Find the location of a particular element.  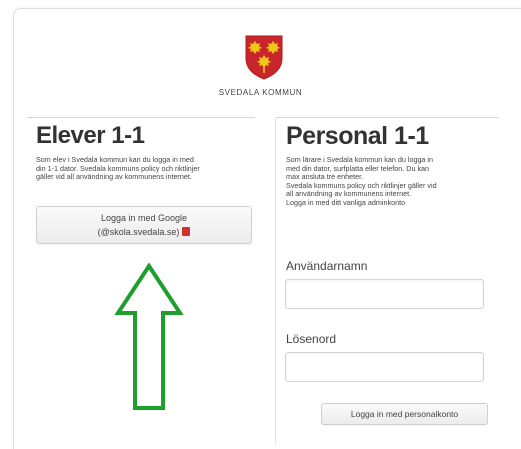

google-apps-icon is located at coordinates (186, 231).